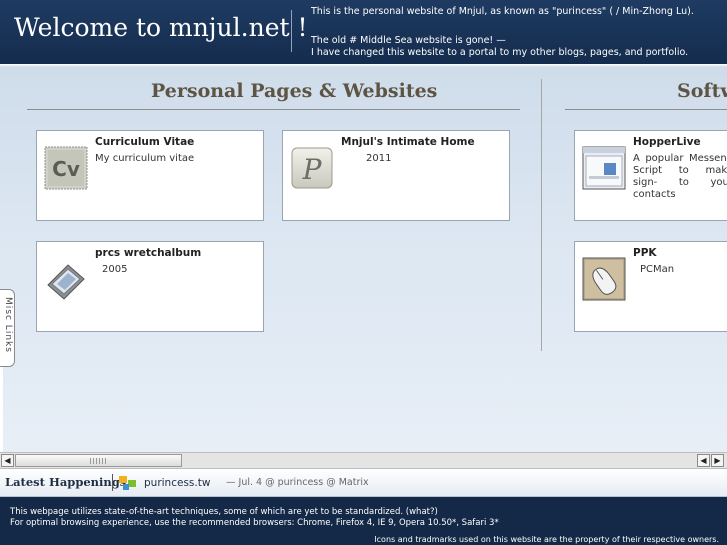 The image size is (727, 545). What do you see at coordinates (148, 253) in the screenshot?
I see `card-title: prcs wretchalbum` at bounding box center [148, 253].